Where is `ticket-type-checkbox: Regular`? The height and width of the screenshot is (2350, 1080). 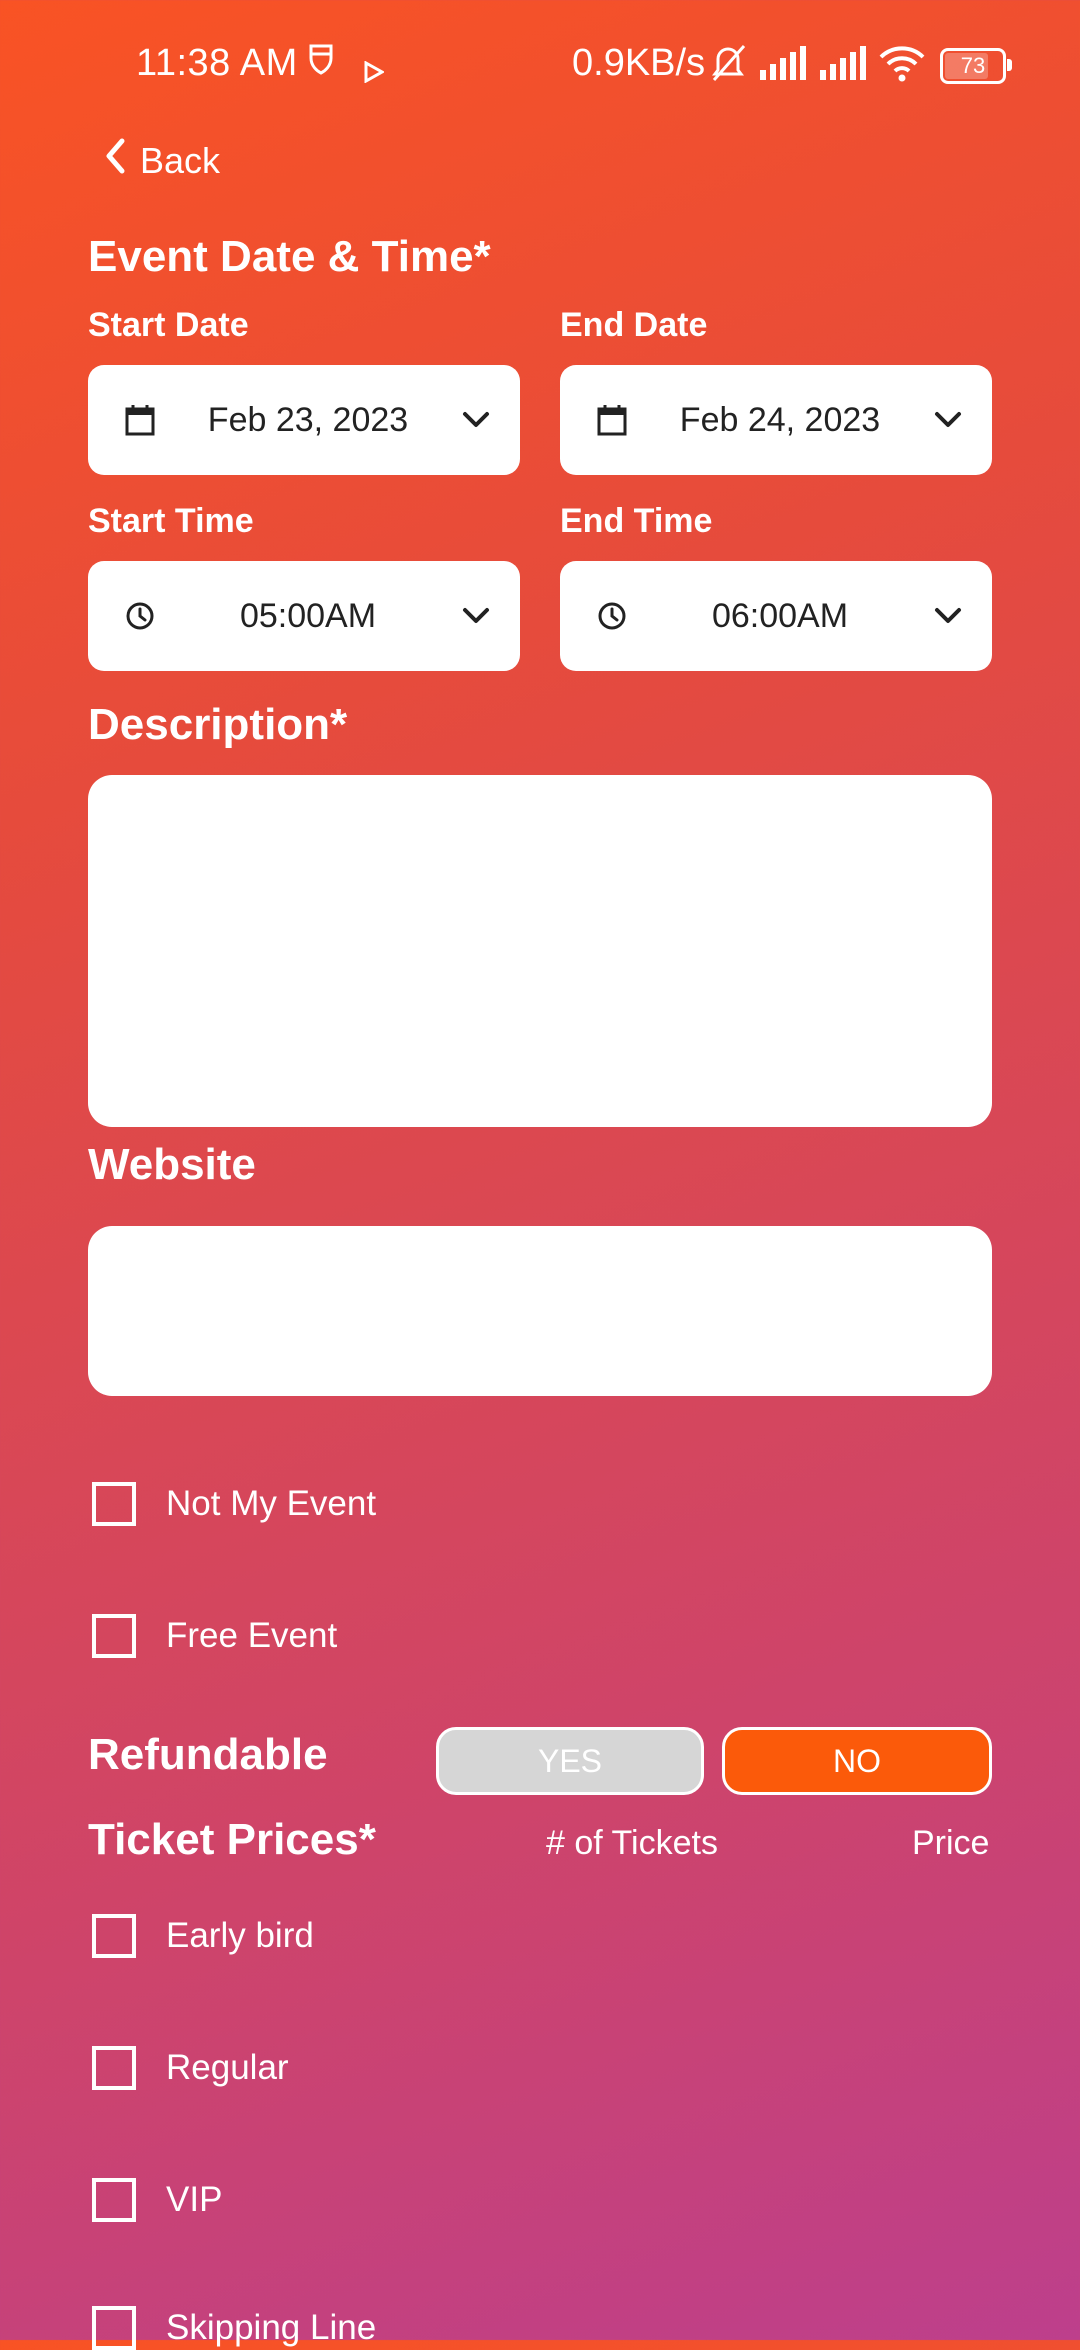
ticket-type-checkbox: Regular is located at coordinates (188, 2068).